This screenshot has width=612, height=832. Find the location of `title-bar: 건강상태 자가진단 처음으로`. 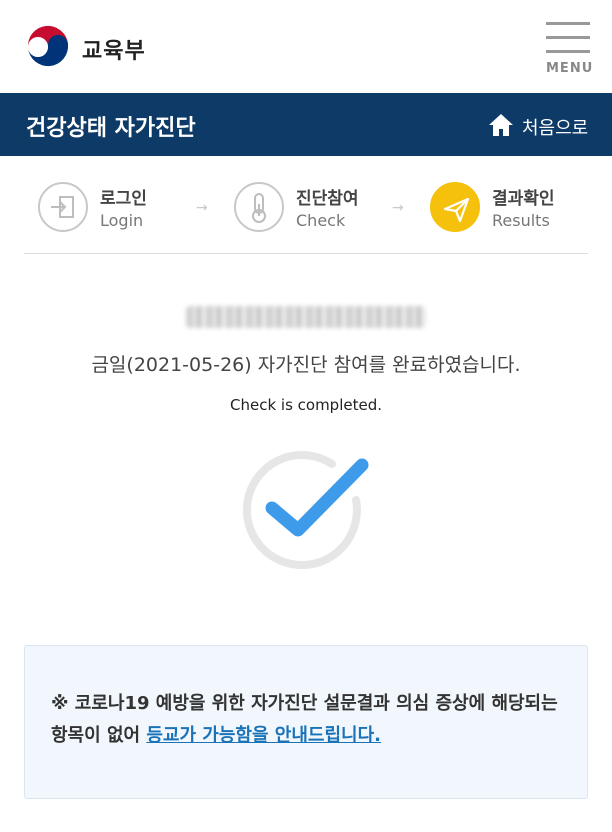

title-bar: 건강상태 자가진단 처음으로 is located at coordinates (306, 124).